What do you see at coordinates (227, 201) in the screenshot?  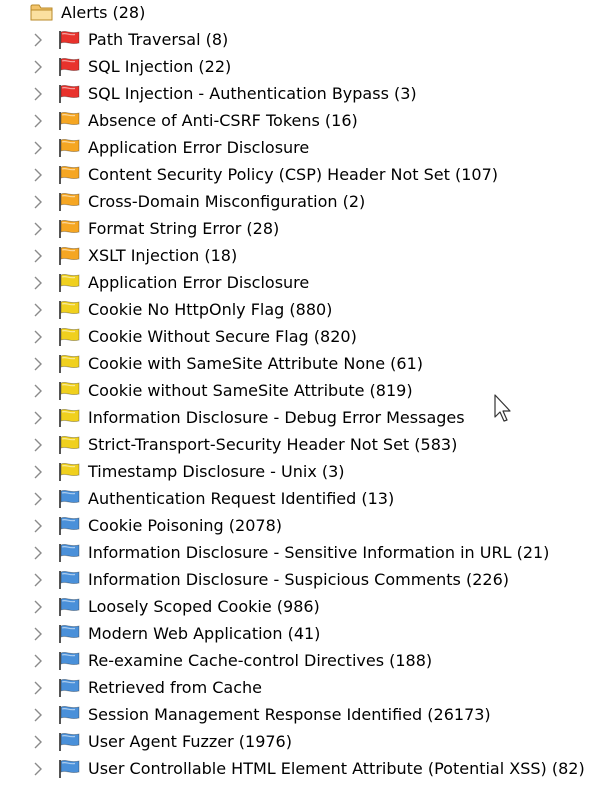 I see `alert-label: Cross-Domain Misconfiguration (2)` at bounding box center [227, 201].